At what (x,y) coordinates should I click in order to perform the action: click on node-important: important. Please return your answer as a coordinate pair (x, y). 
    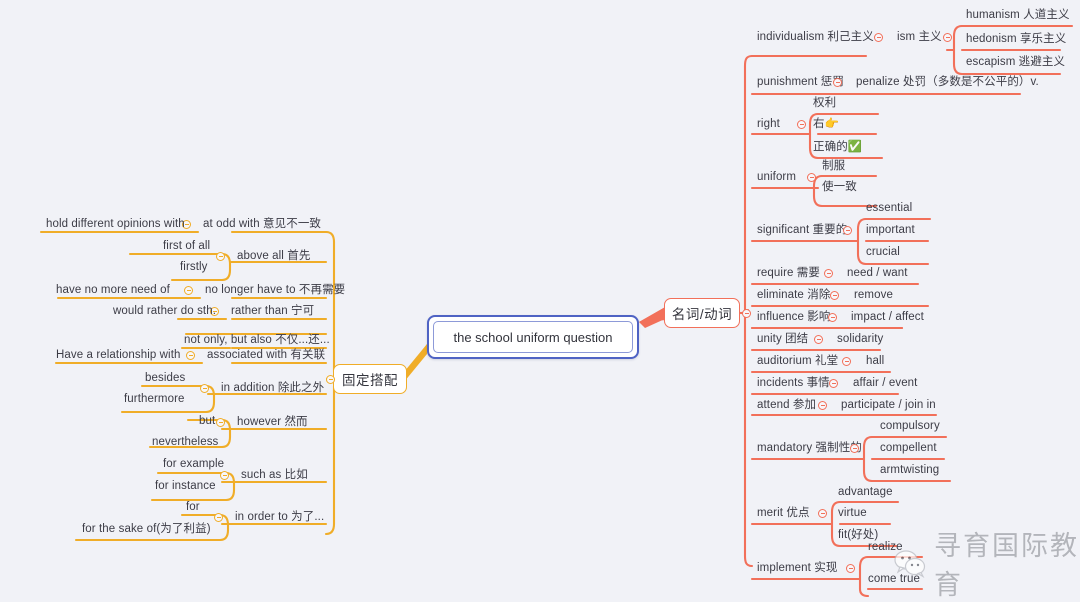
    Looking at the image, I should click on (890, 230).